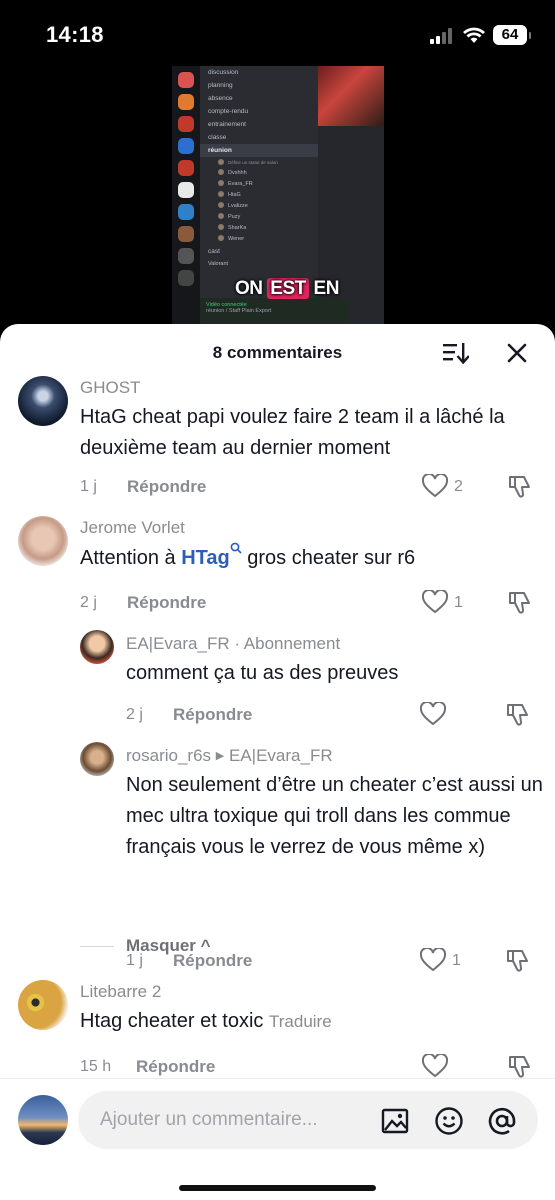  I want to click on caption-word-highlight: EST, so click(288, 288).